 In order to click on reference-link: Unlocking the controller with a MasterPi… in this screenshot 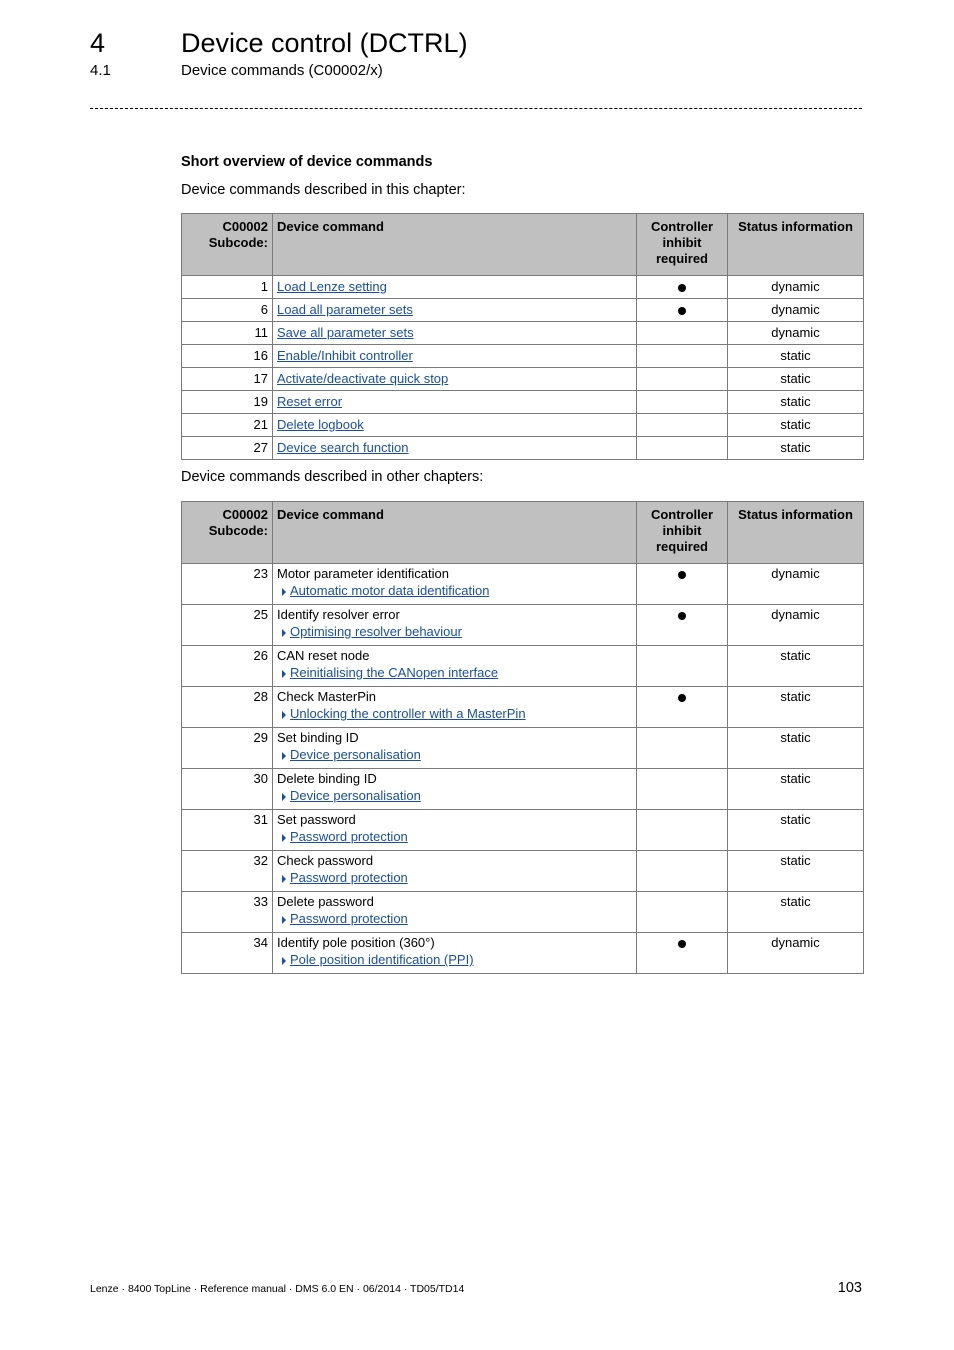, I will do `click(408, 713)`.